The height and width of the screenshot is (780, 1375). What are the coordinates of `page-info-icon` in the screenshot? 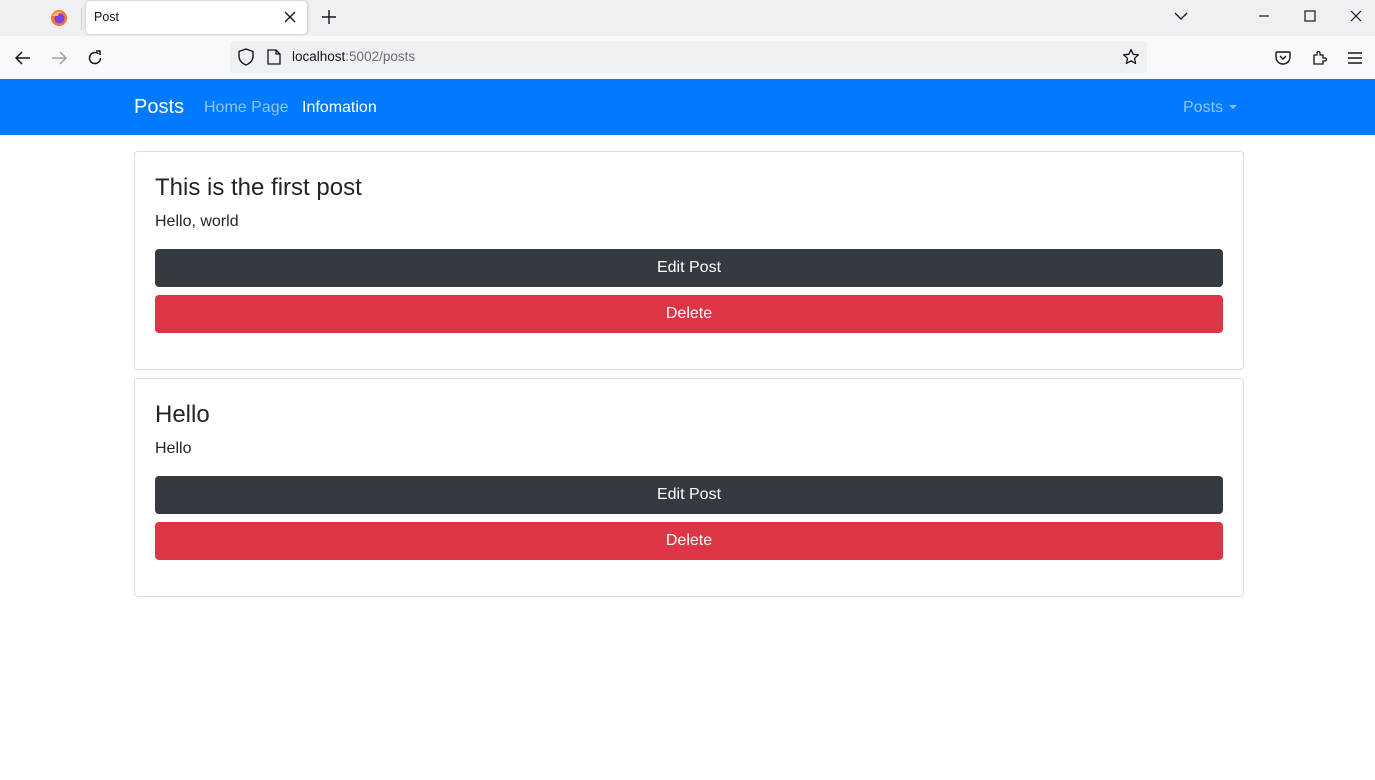 It's located at (274, 57).